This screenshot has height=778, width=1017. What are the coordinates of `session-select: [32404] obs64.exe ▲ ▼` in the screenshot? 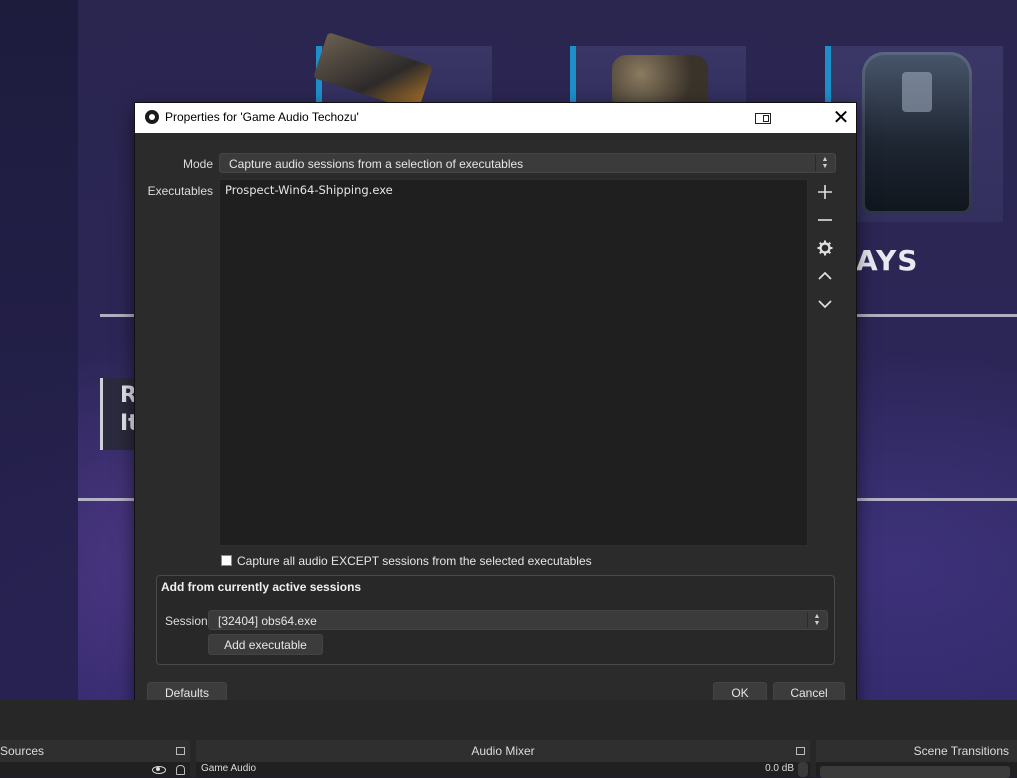 It's located at (518, 620).